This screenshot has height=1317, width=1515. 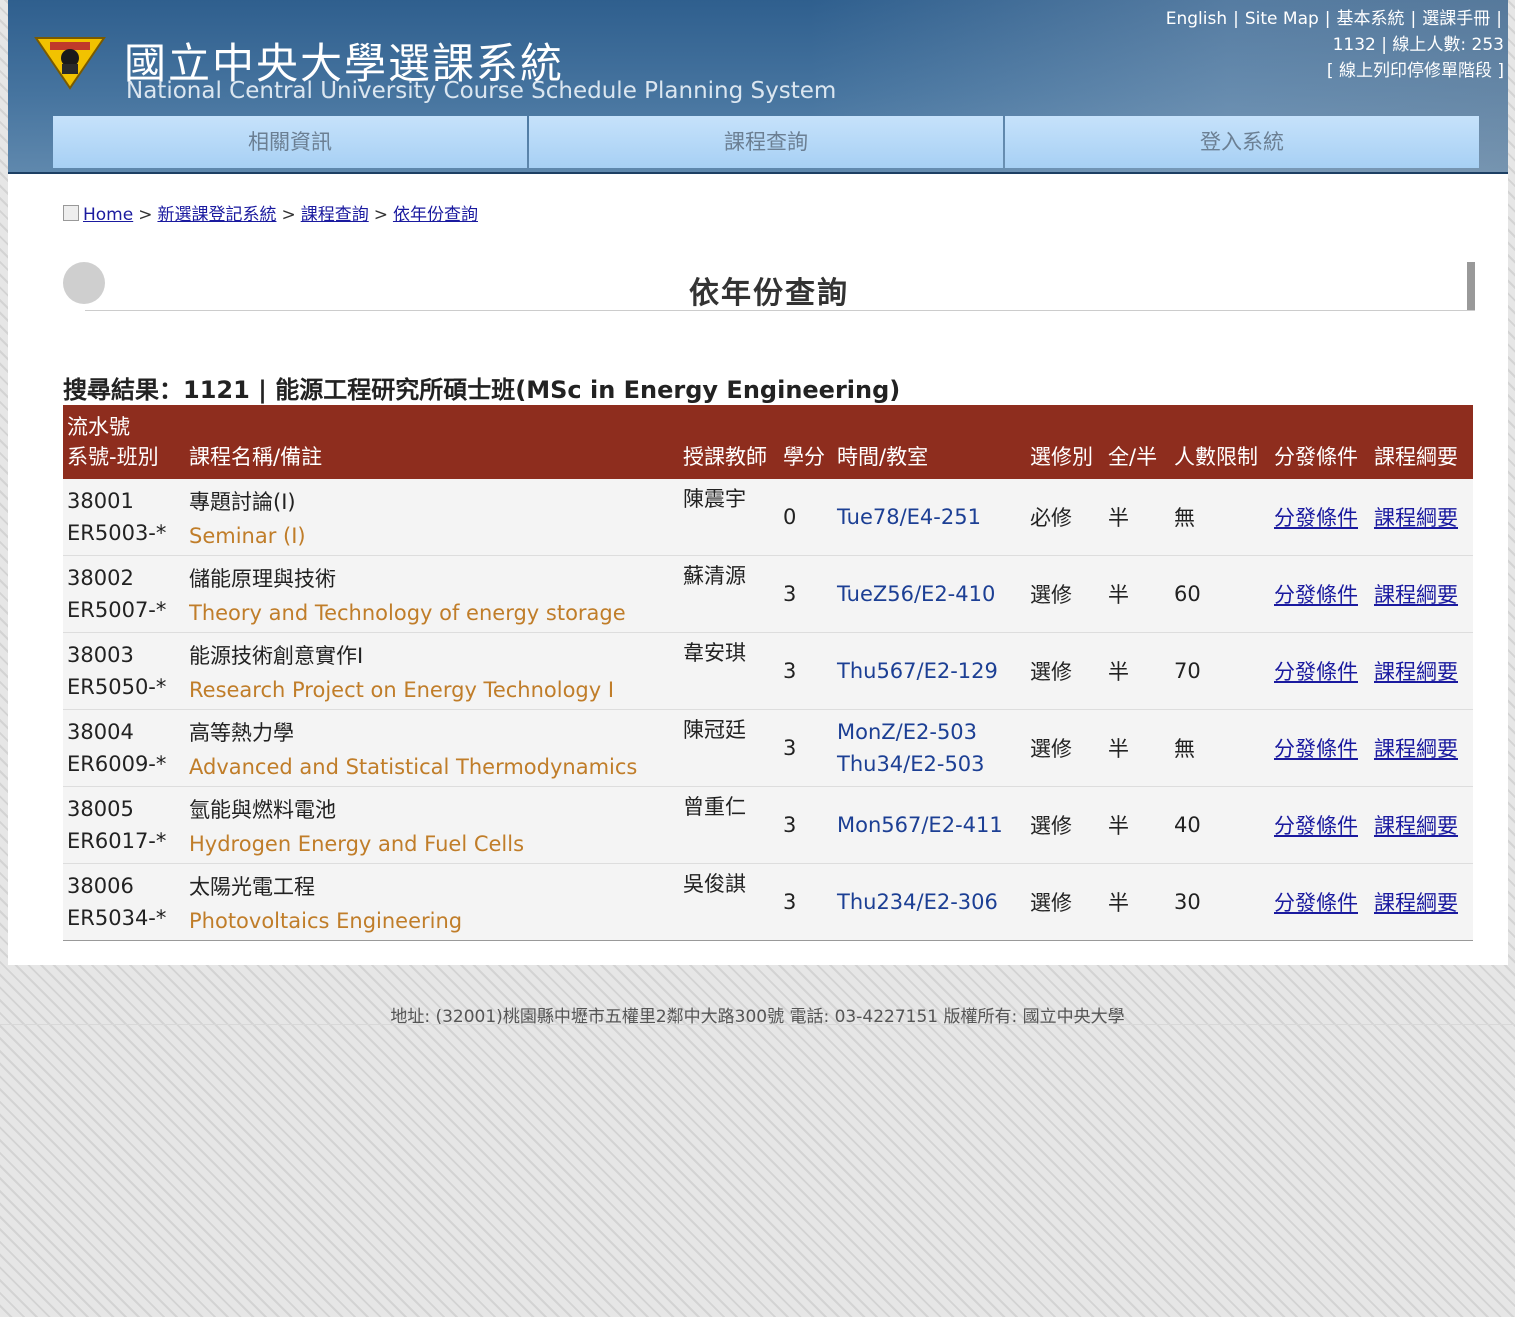 I want to click on page-title: 依年份查詢, so click(x=769, y=293).